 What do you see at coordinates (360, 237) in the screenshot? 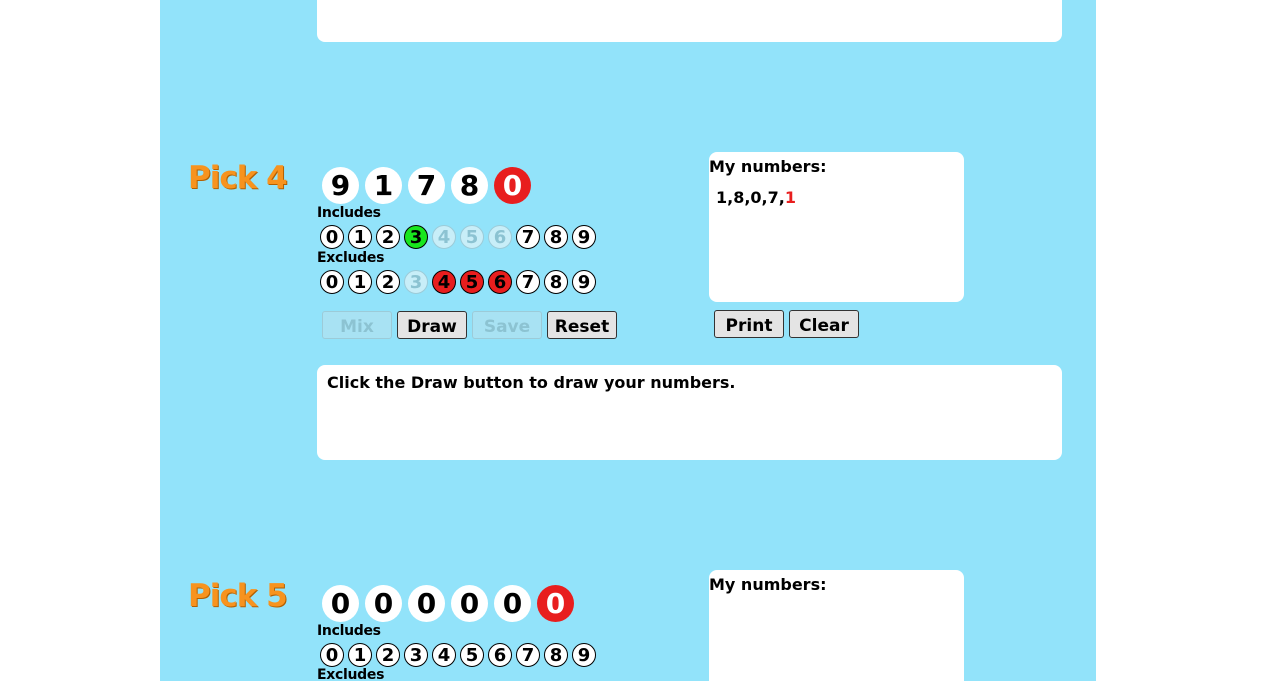
I see `pick4-include-digit-1: 1` at bounding box center [360, 237].